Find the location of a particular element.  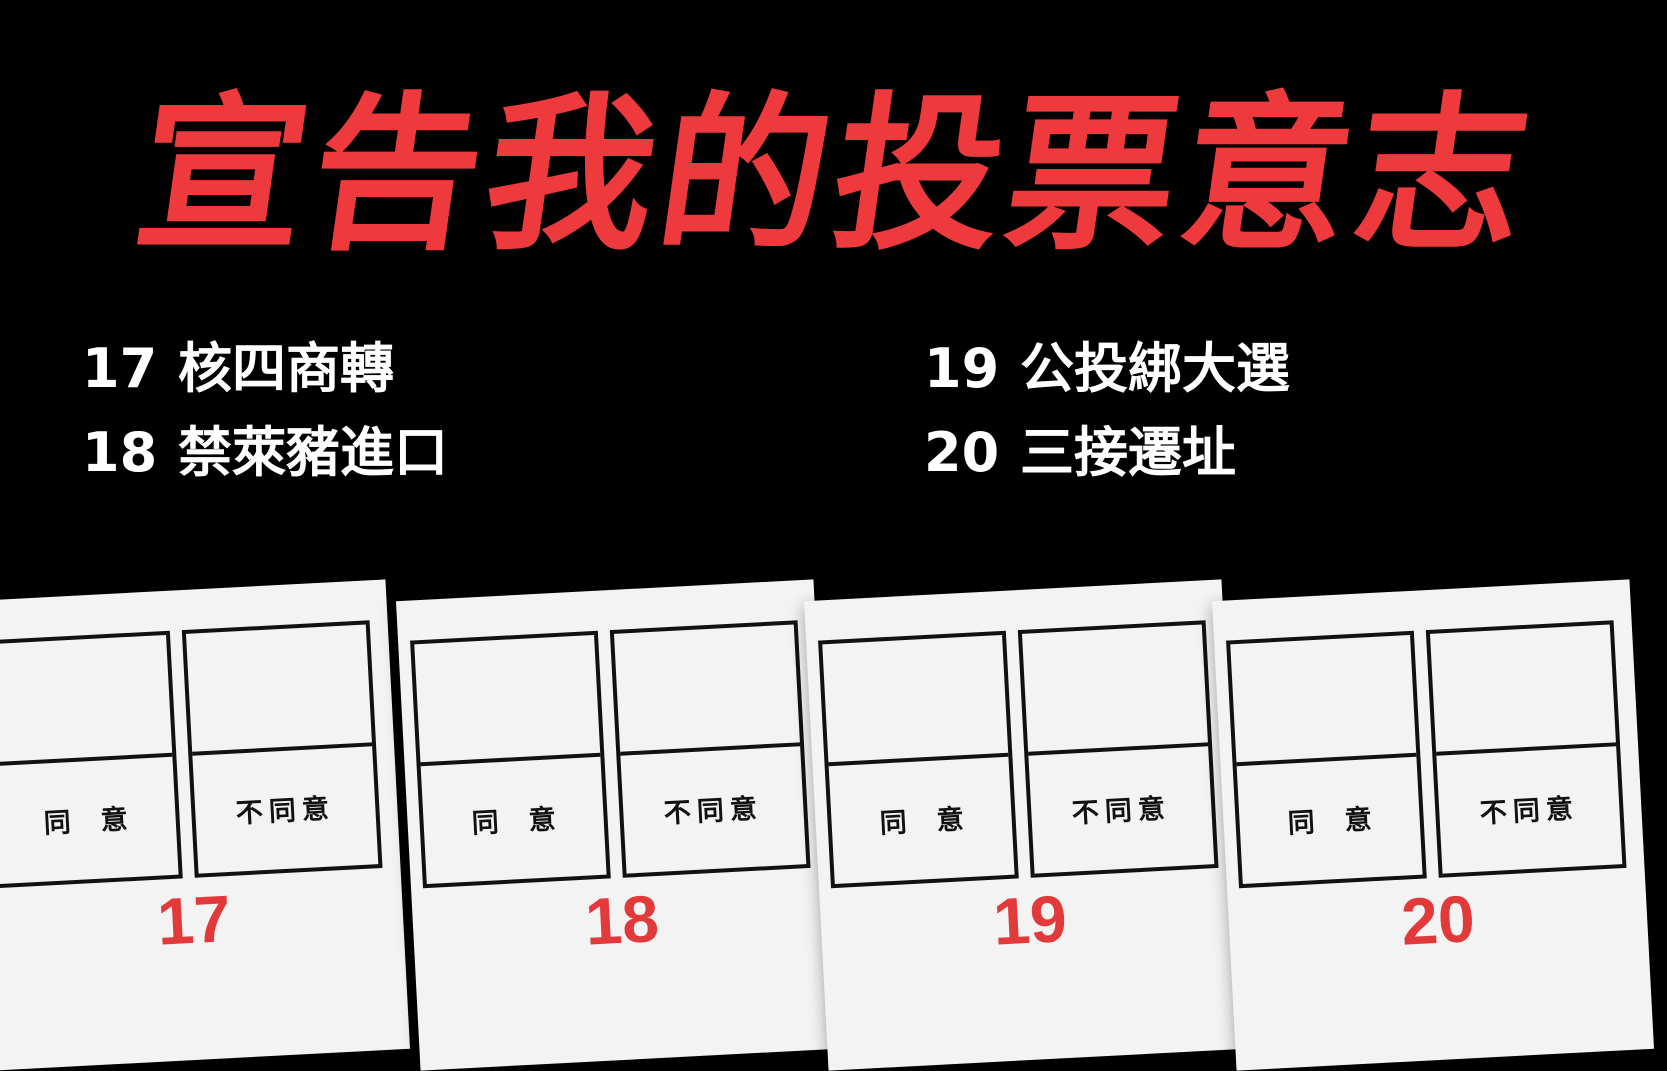

topic-20: 20 三接遷址 is located at coordinates (1080, 453).